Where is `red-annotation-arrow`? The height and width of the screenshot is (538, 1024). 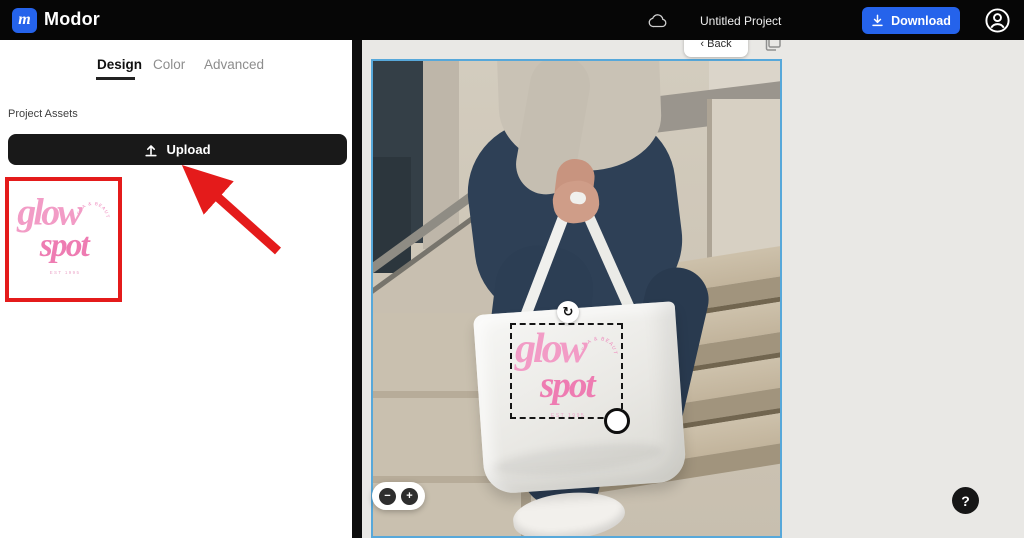
red-annotation-arrow is located at coordinates (231, 210).